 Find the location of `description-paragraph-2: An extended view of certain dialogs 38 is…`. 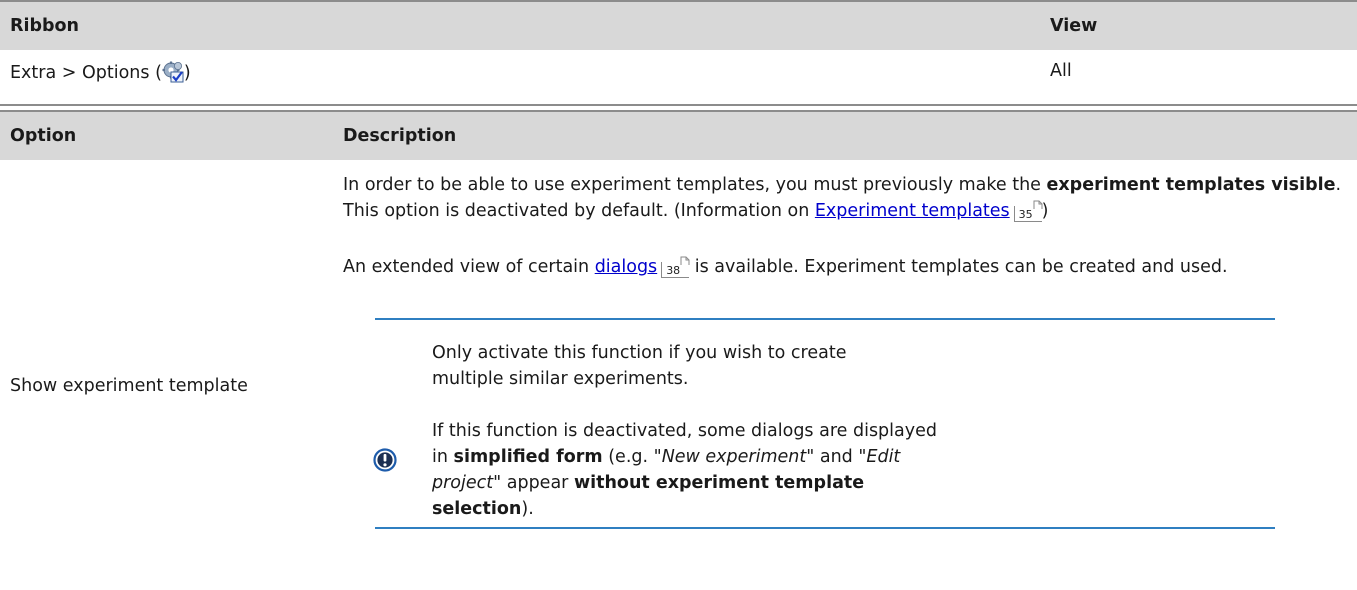

description-paragraph-2: An extended view of certain dialogs 38 is… is located at coordinates (785, 267).